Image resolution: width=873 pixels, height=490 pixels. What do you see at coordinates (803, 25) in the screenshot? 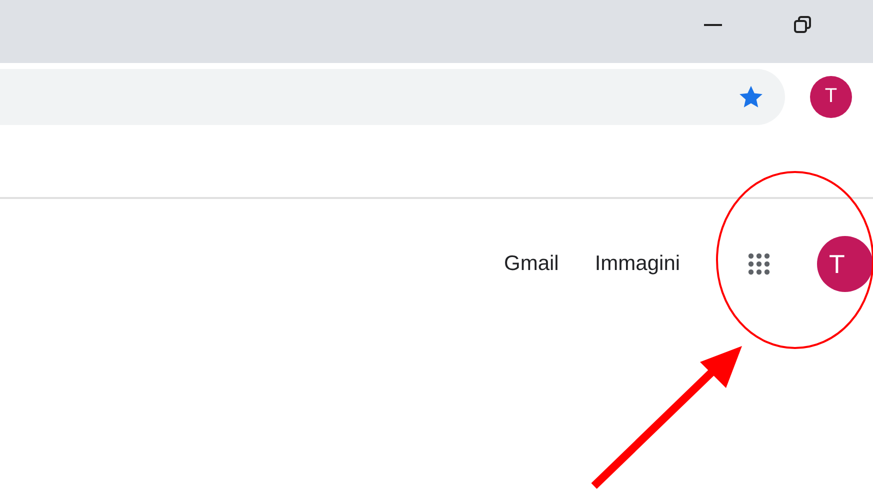
I see `restore-icon` at bounding box center [803, 25].